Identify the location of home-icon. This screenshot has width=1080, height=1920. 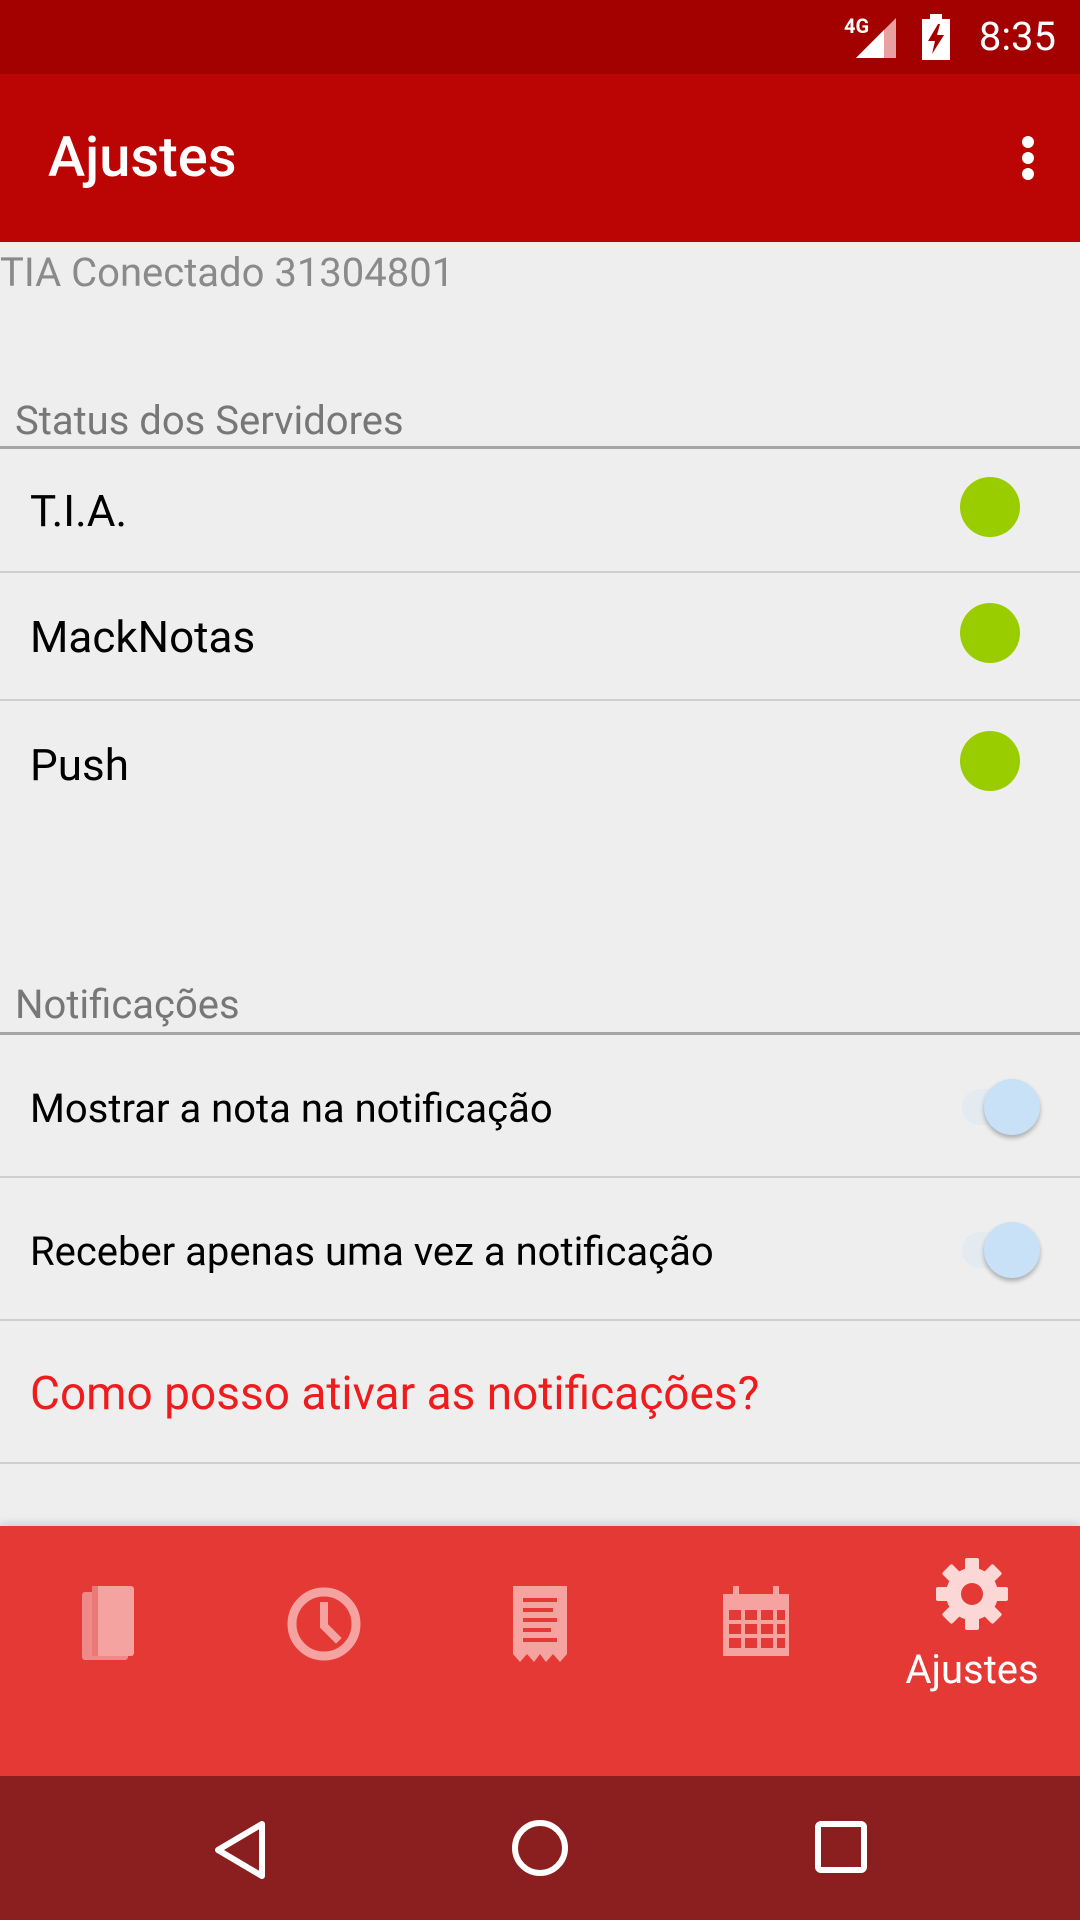
(540, 1848).